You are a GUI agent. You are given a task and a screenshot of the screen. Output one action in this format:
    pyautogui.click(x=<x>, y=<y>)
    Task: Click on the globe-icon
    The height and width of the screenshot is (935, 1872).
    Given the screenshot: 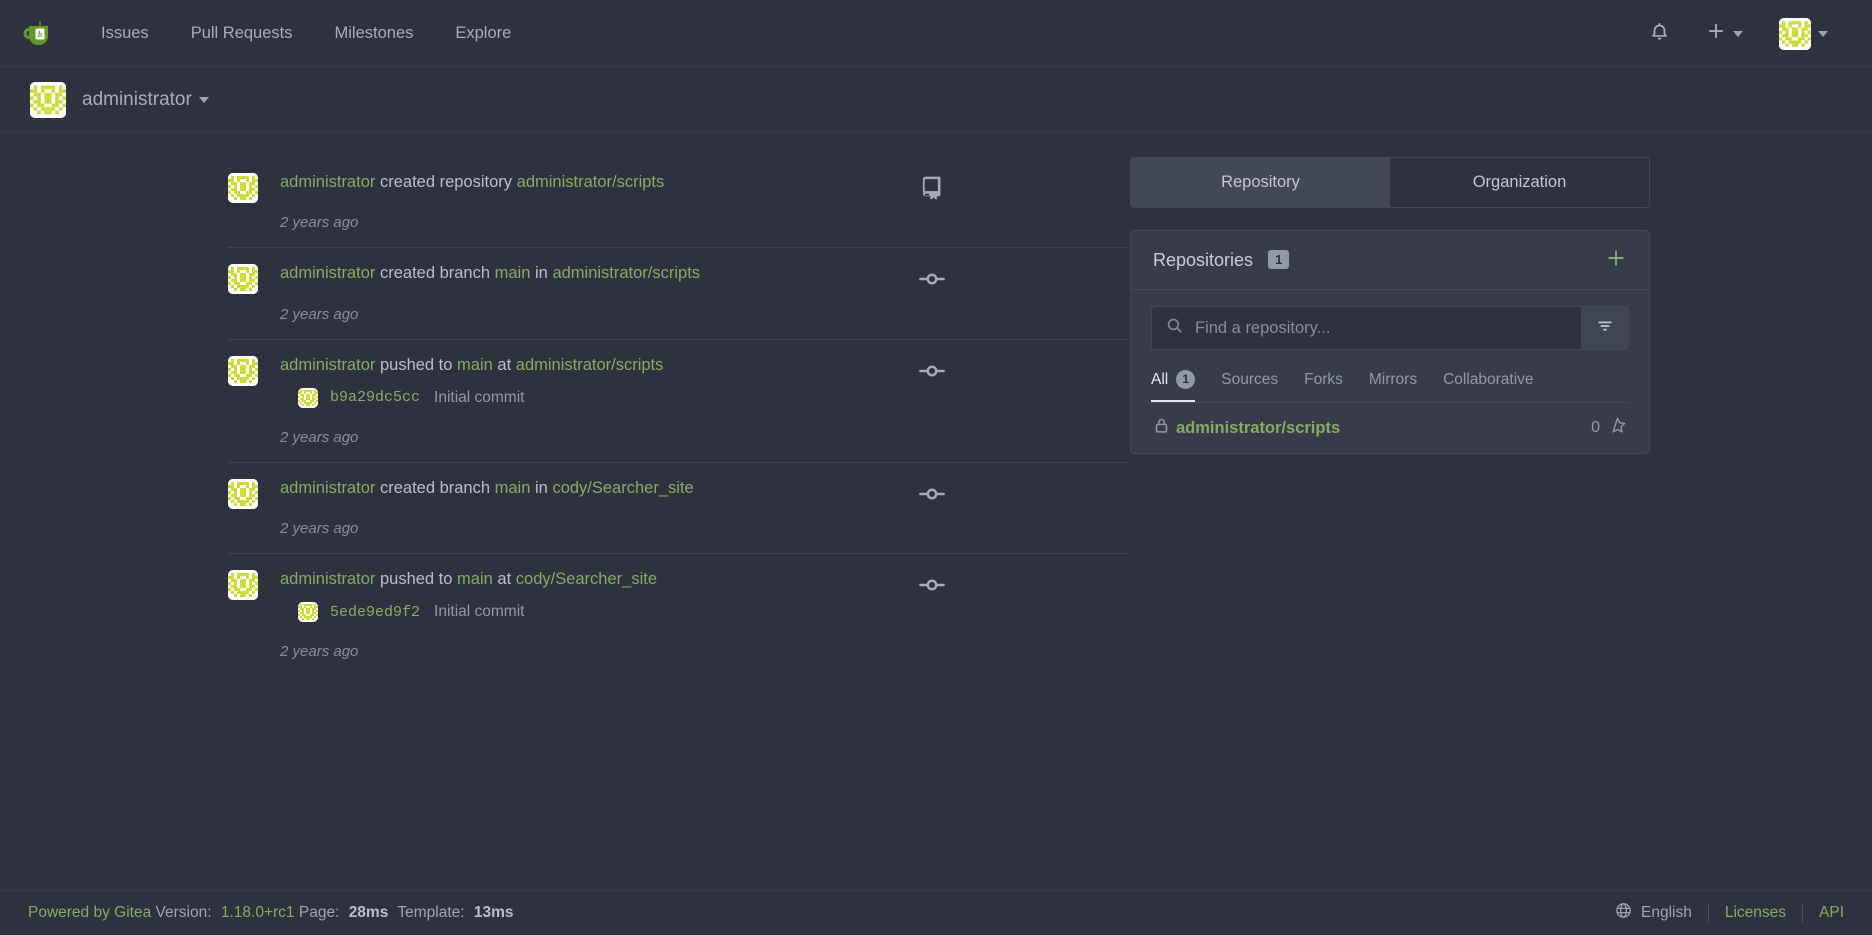 What is the action you would take?
    pyautogui.click(x=1628, y=913)
    